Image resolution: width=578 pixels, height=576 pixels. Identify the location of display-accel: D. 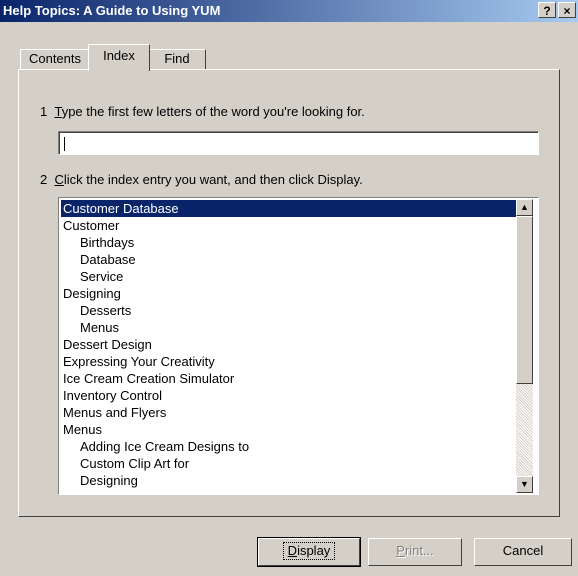
(292, 550).